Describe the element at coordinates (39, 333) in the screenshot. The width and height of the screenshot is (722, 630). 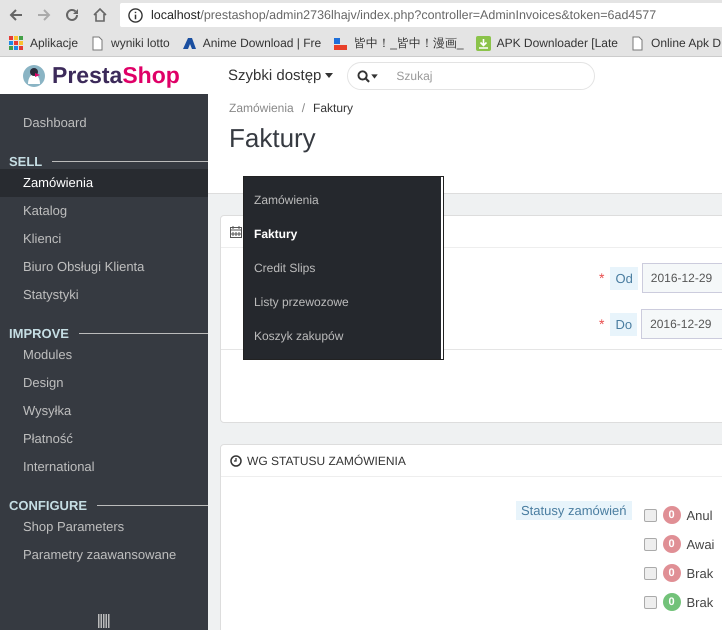
I see `section-heading: IMPROVE` at that location.